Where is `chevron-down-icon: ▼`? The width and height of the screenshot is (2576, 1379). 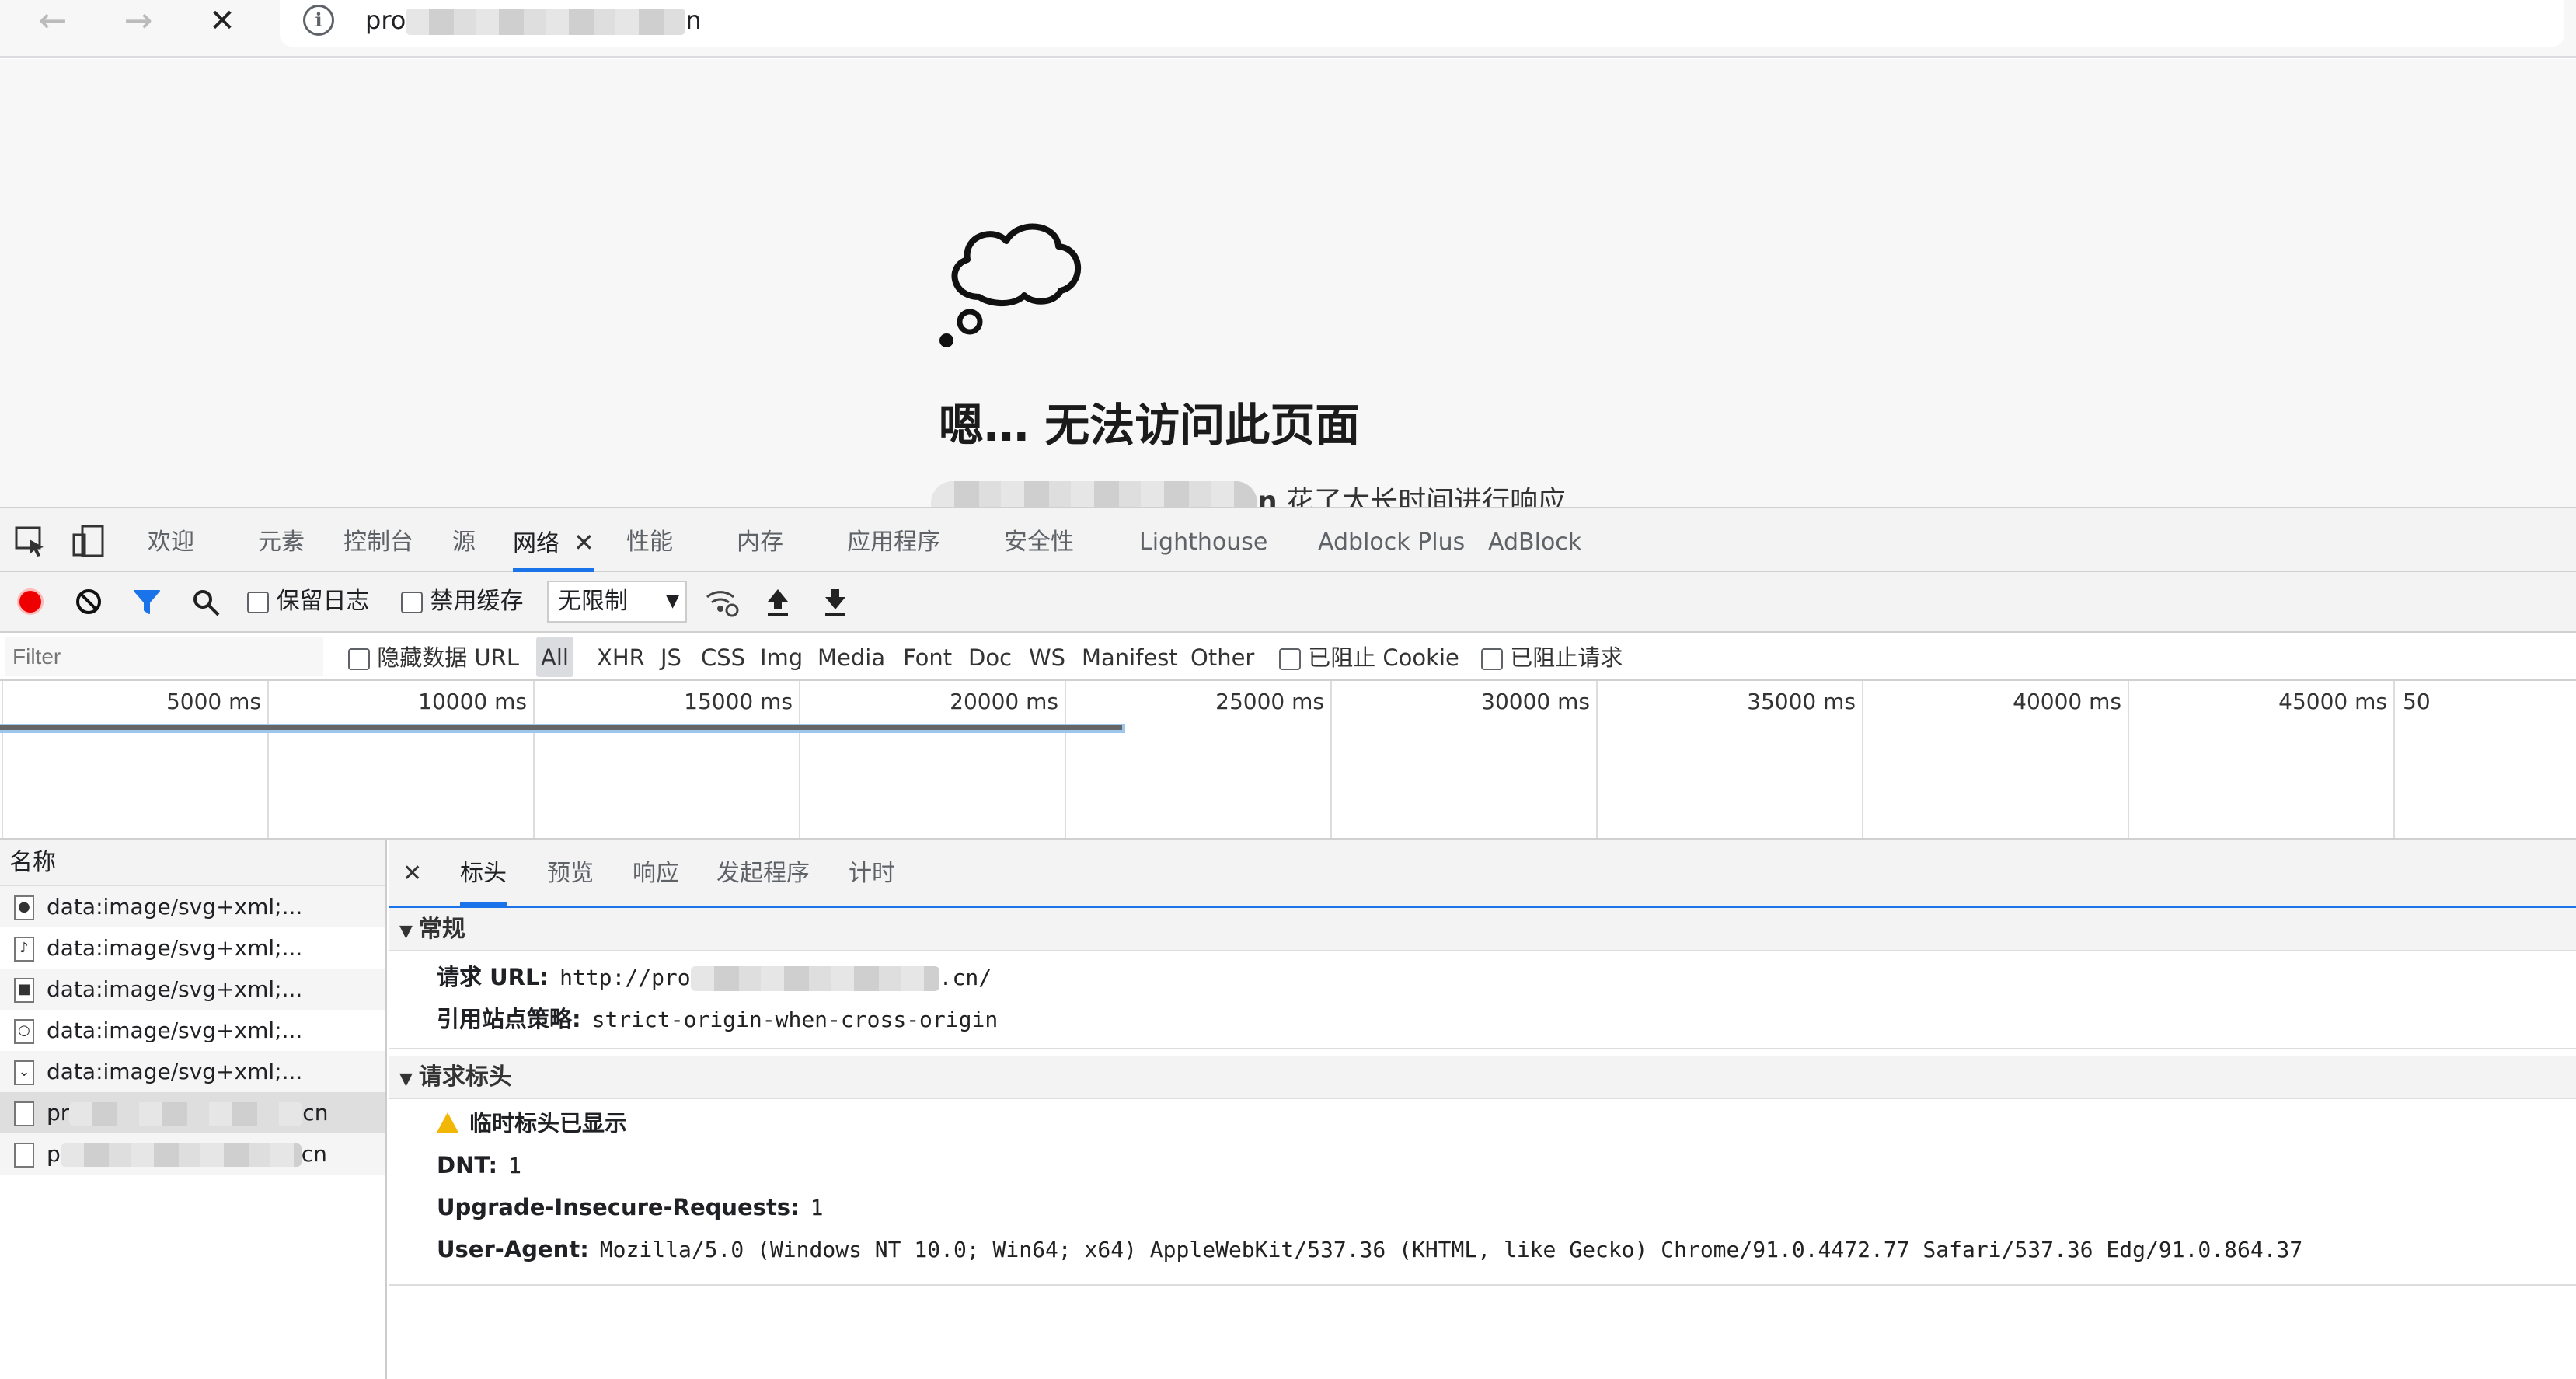 chevron-down-icon: ▼ is located at coordinates (672, 601).